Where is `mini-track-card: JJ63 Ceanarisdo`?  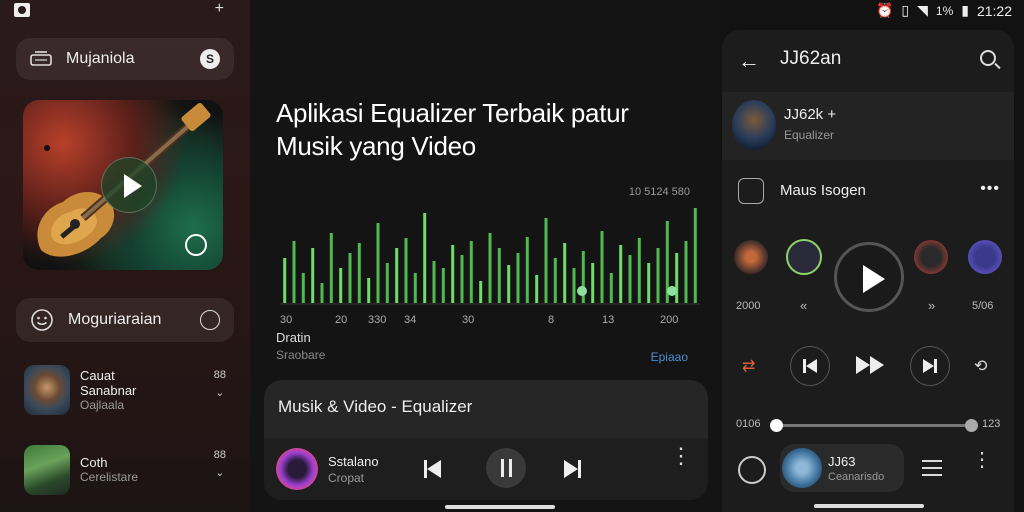
mini-track-card: JJ63 Ceanarisdo is located at coordinates (842, 468).